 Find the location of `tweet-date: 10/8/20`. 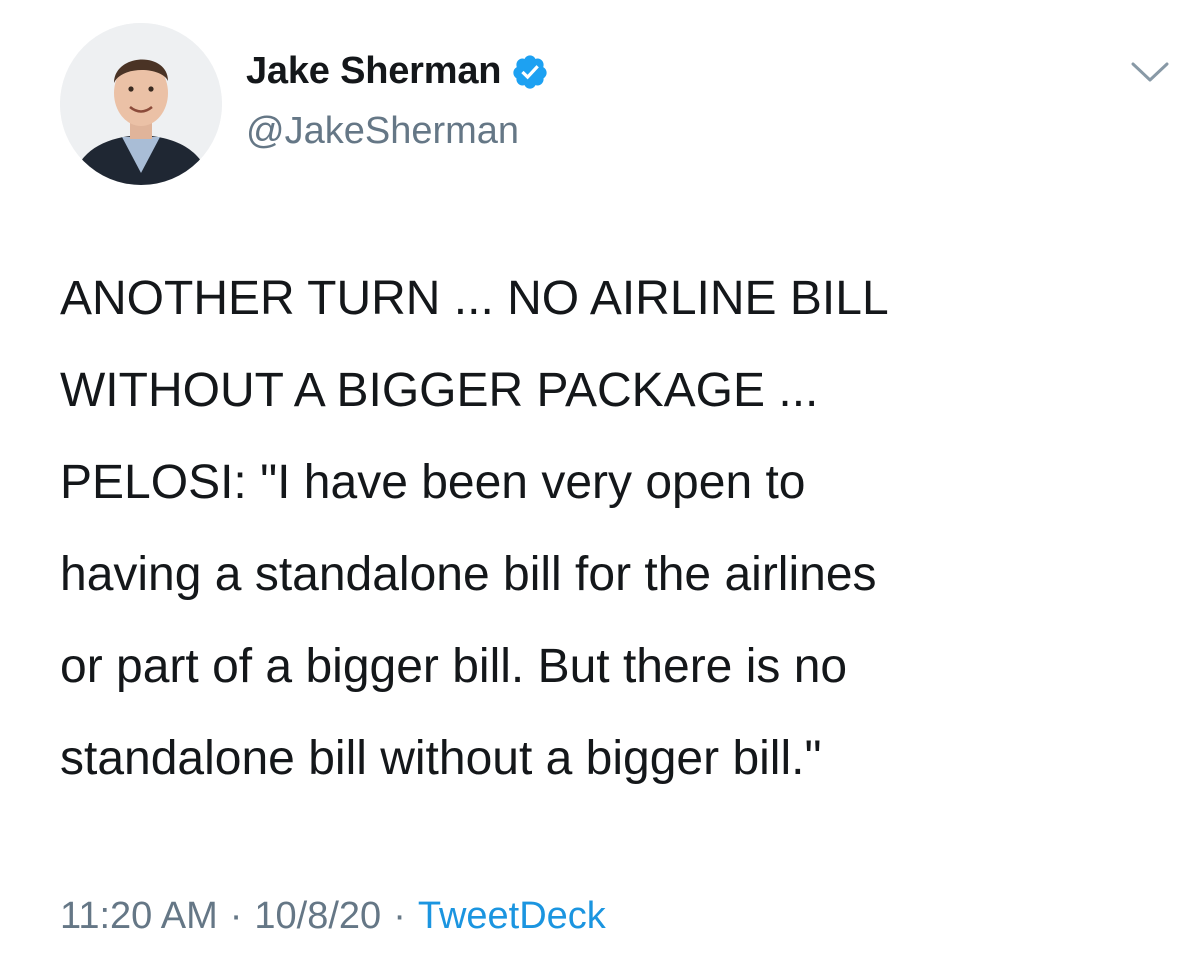

tweet-date: 10/8/20 is located at coordinates (317, 916).